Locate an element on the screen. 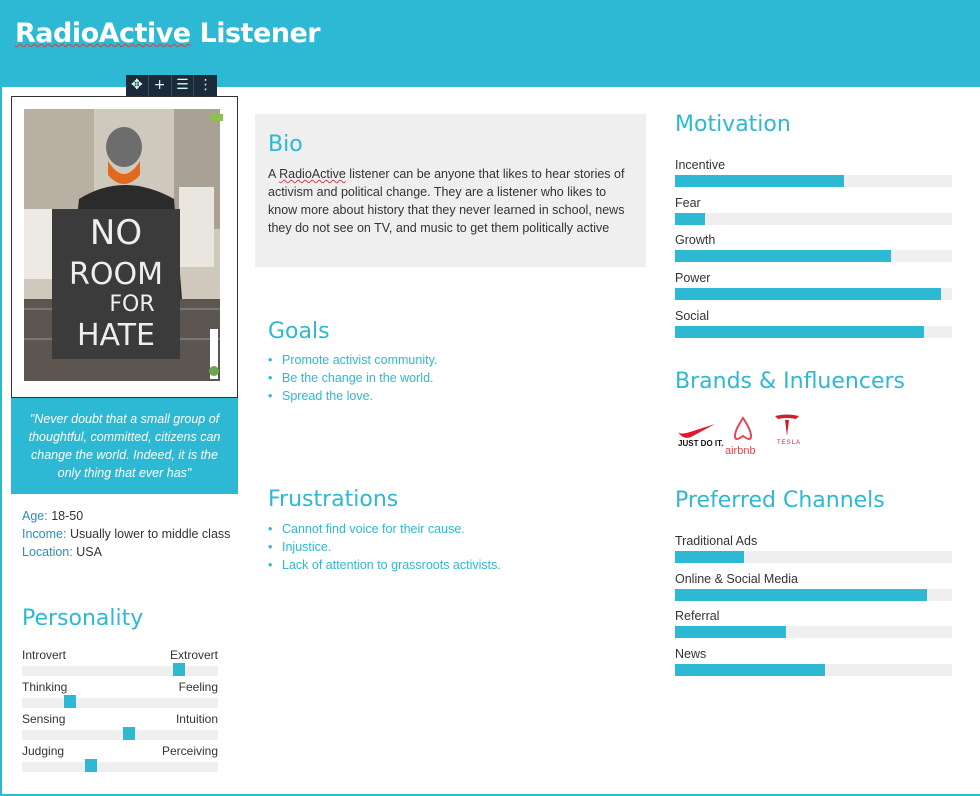  brands-logos: JUST DO IT. airbnb TESLA is located at coordinates (745, 435).